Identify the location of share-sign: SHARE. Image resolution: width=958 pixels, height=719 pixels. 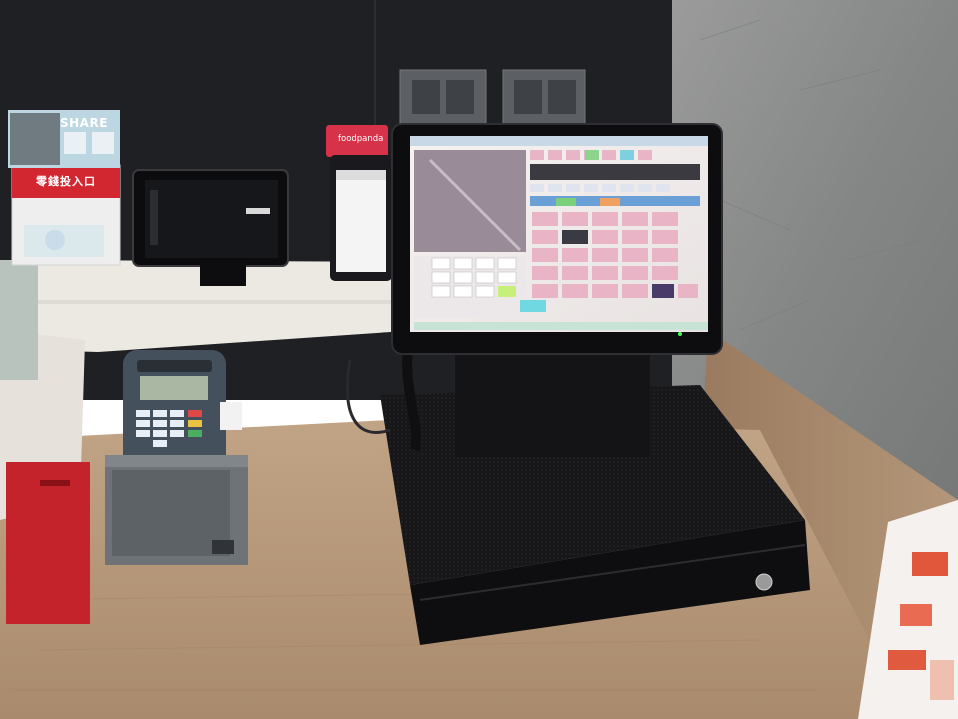
(84, 123).